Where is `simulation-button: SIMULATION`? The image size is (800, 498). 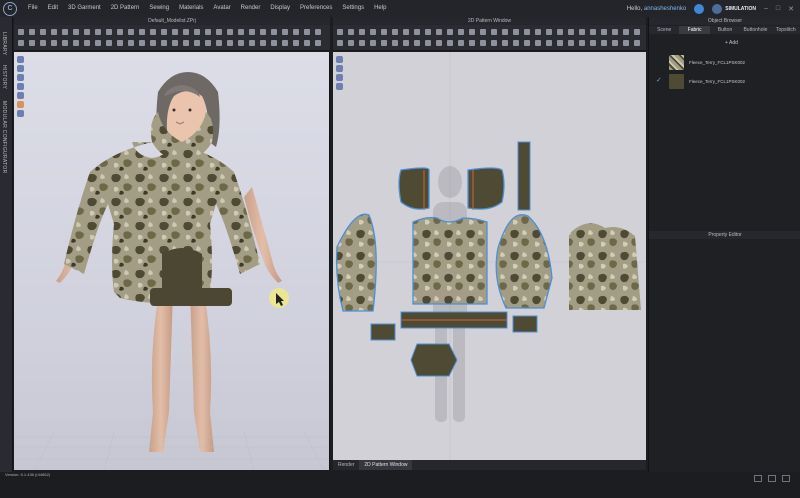
simulation-button: SIMULATION is located at coordinates (734, 8).